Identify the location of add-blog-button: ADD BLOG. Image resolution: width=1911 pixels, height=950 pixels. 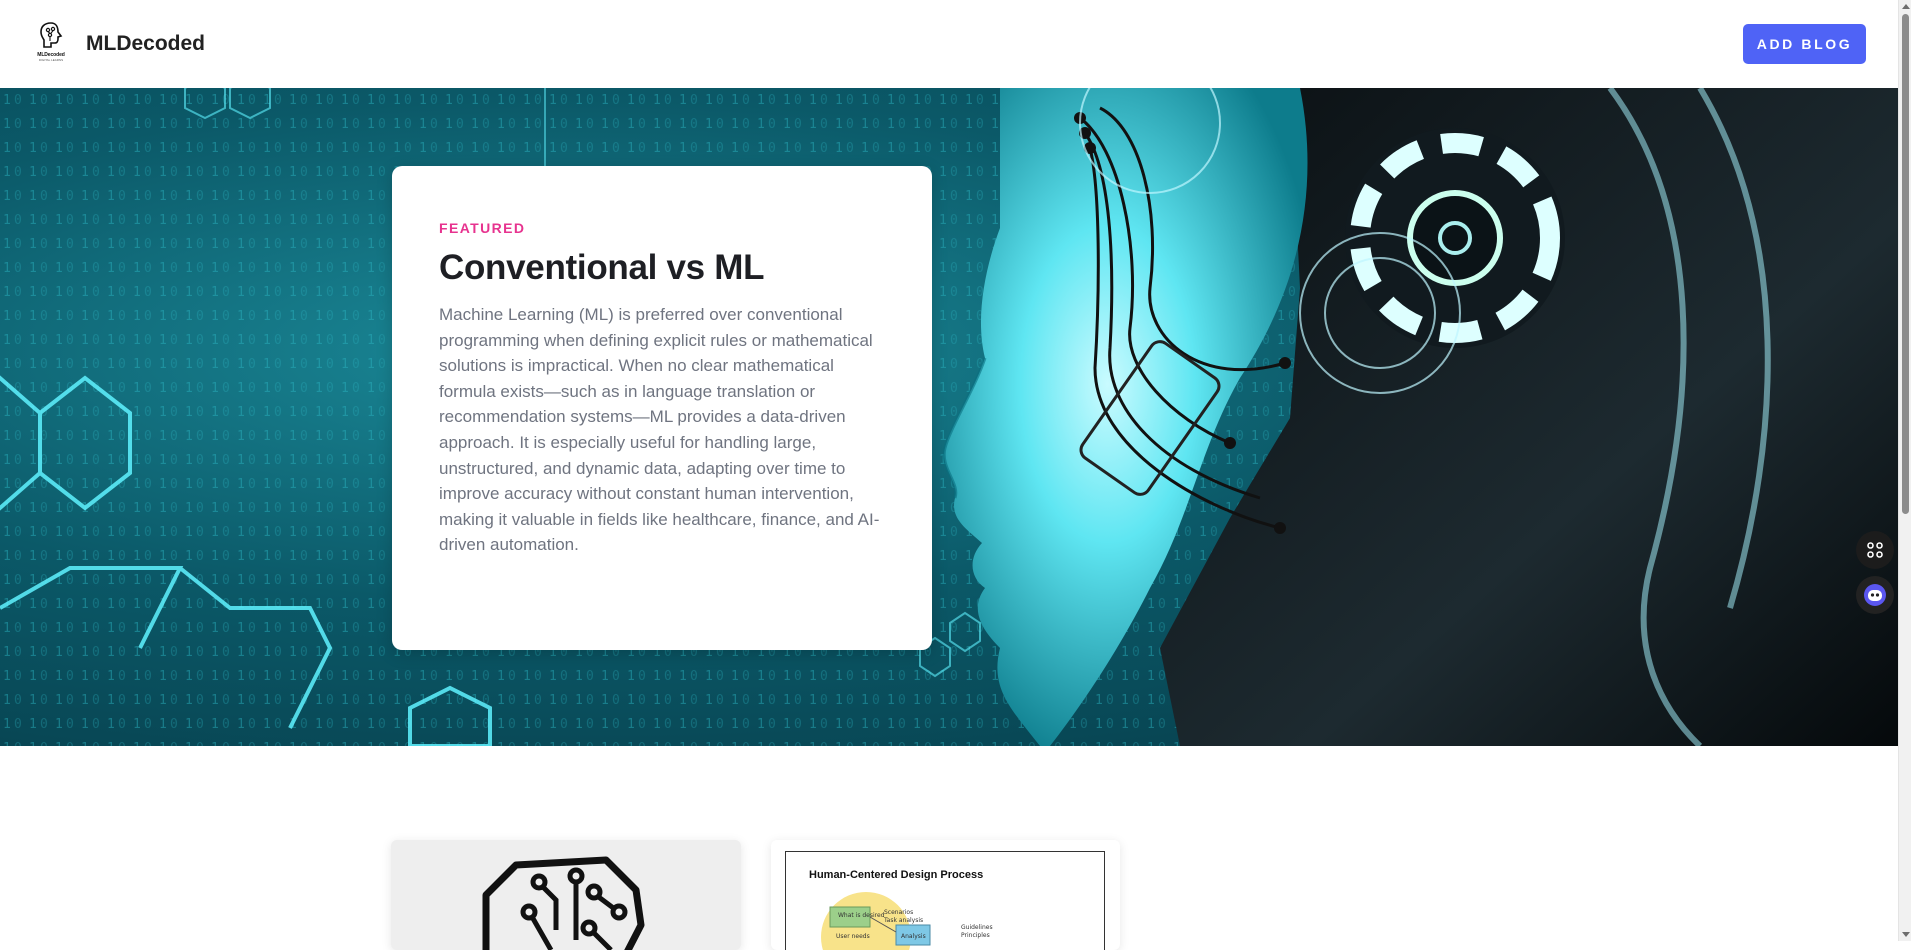
(1804, 44).